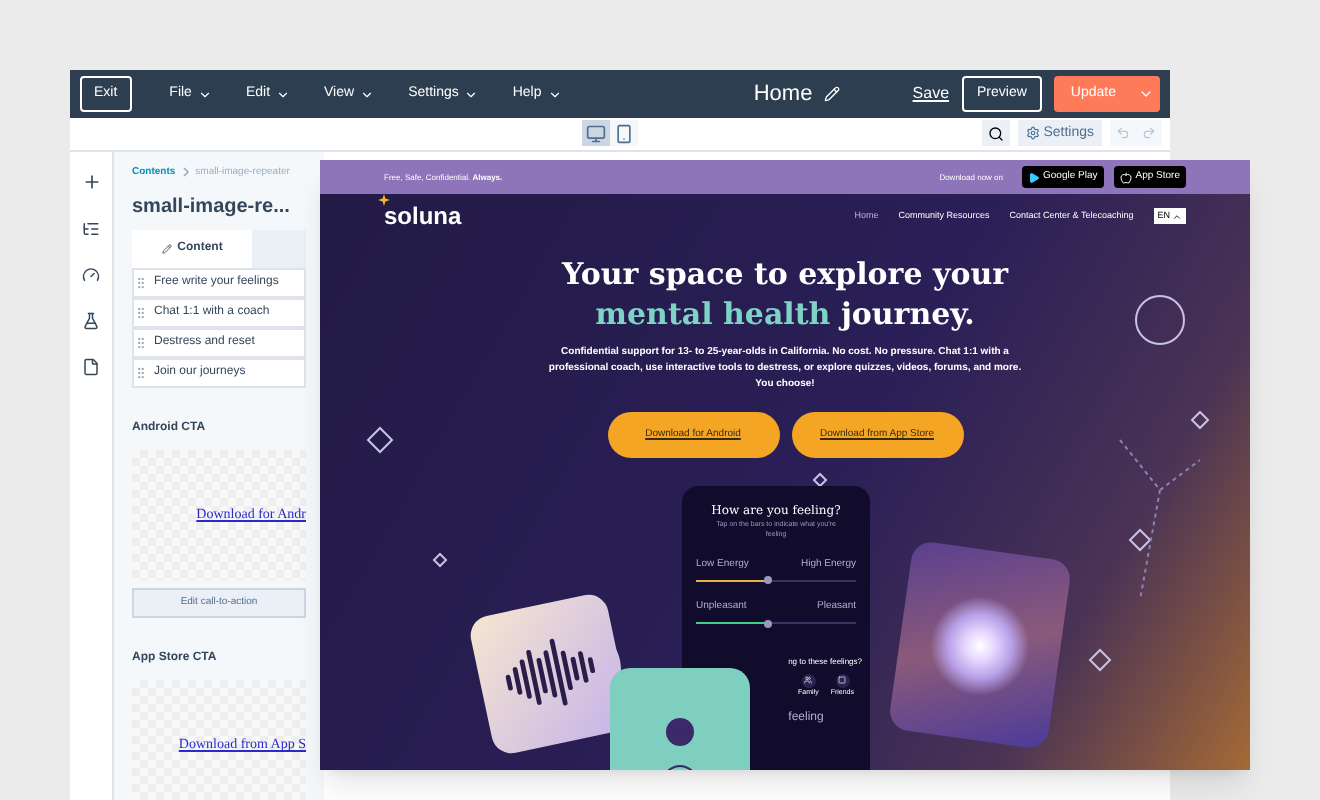 The image size is (1320, 800). What do you see at coordinates (1149, 133) in the screenshot?
I see `redo-icon` at bounding box center [1149, 133].